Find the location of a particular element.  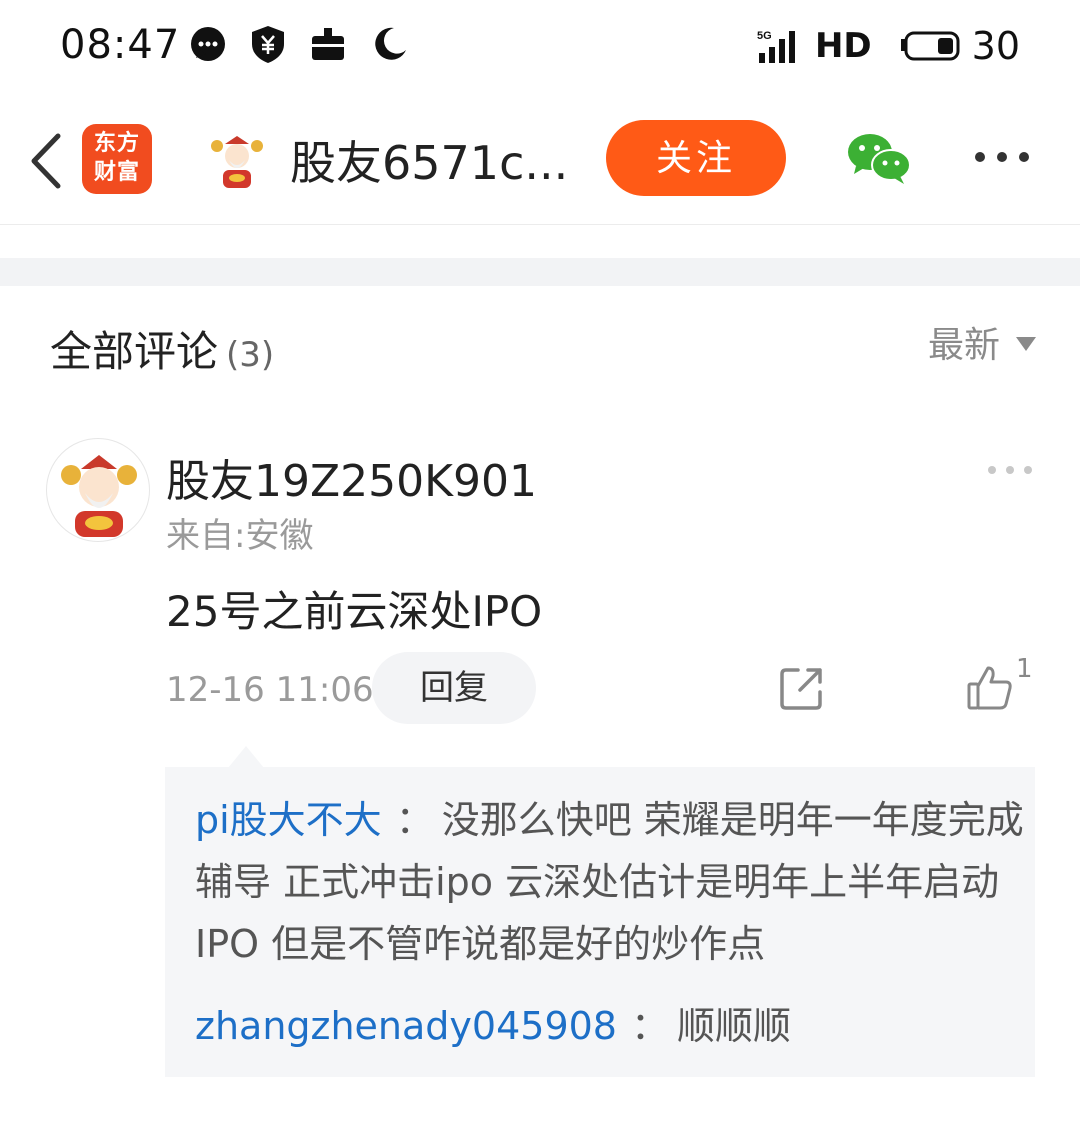

thumbs-up-icon is located at coordinates (990, 688).